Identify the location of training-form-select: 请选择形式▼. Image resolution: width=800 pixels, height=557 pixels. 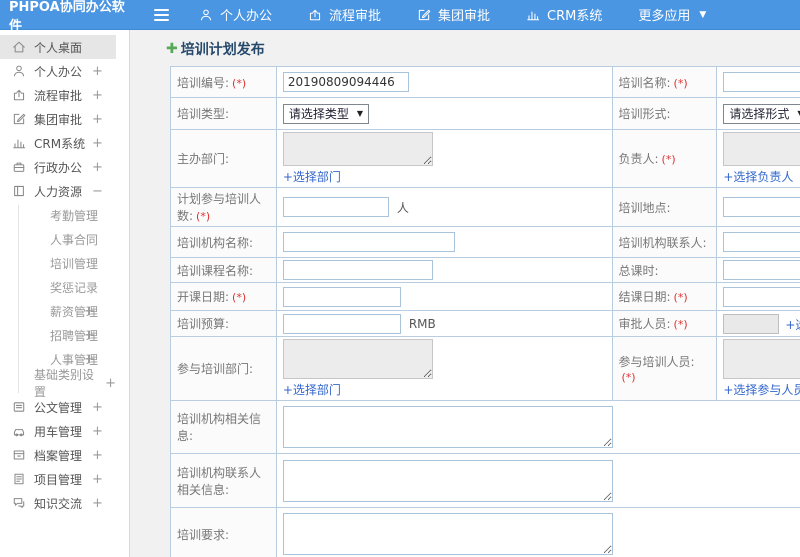
(761, 113).